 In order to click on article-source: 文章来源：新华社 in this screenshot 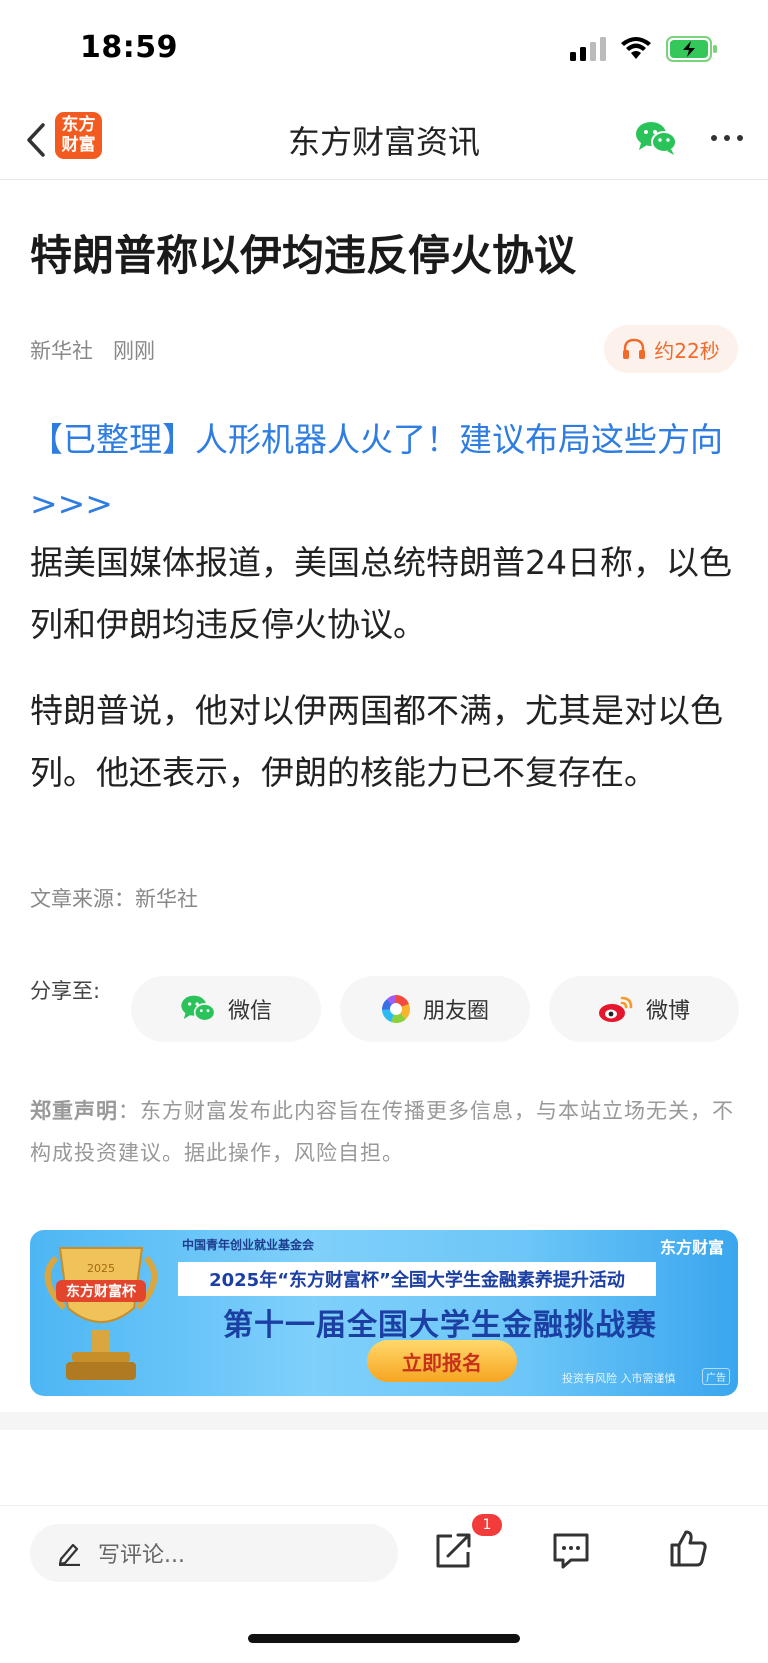, I will do `click(114, 899)`.